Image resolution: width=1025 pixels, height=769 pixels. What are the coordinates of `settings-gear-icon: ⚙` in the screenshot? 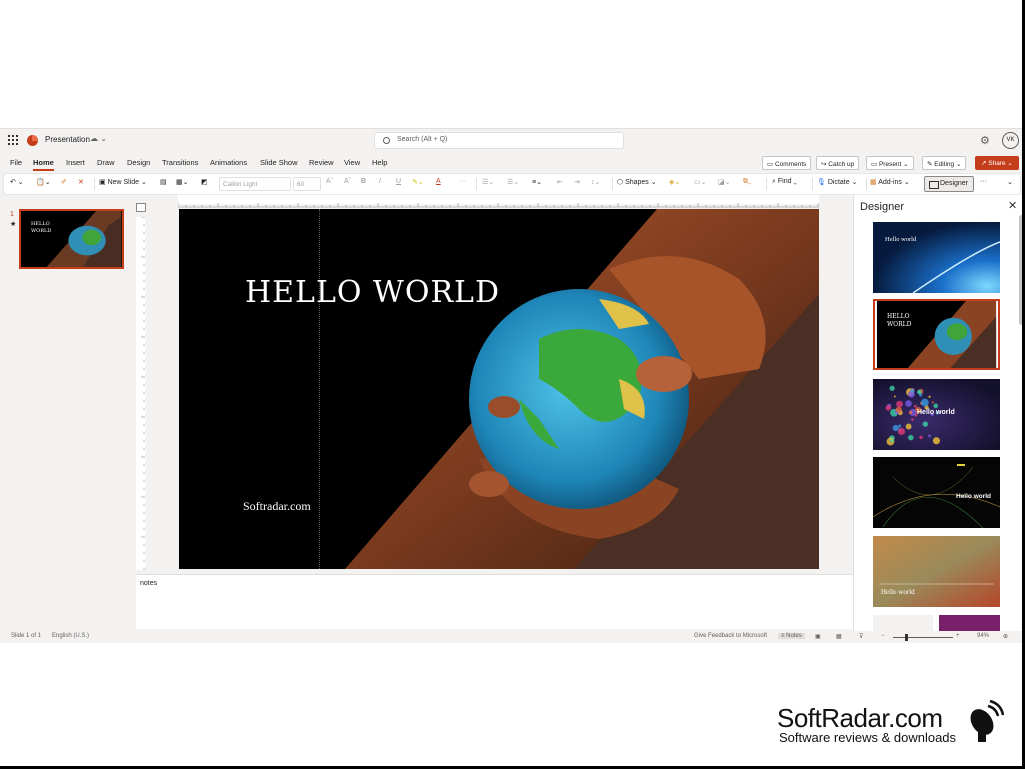 It's located at (985, 140).